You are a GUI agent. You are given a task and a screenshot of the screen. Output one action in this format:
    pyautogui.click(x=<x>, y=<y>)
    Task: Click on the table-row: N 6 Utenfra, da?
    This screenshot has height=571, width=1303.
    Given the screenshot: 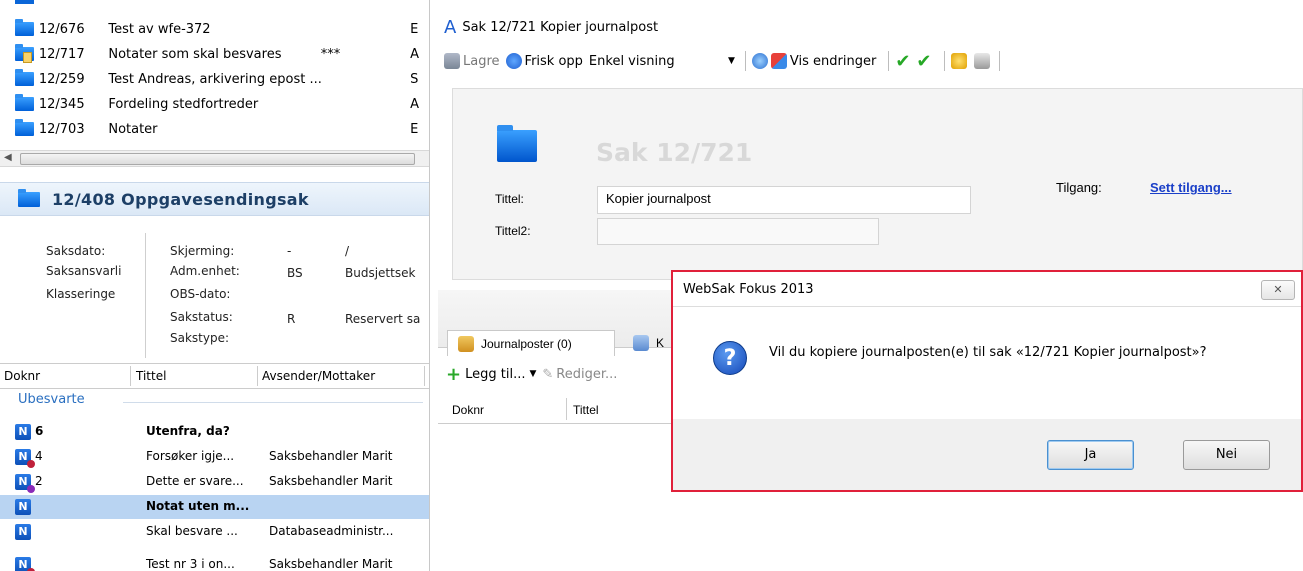 What is the action you would take?
    pyautogui.click(x=214, y=432)
    